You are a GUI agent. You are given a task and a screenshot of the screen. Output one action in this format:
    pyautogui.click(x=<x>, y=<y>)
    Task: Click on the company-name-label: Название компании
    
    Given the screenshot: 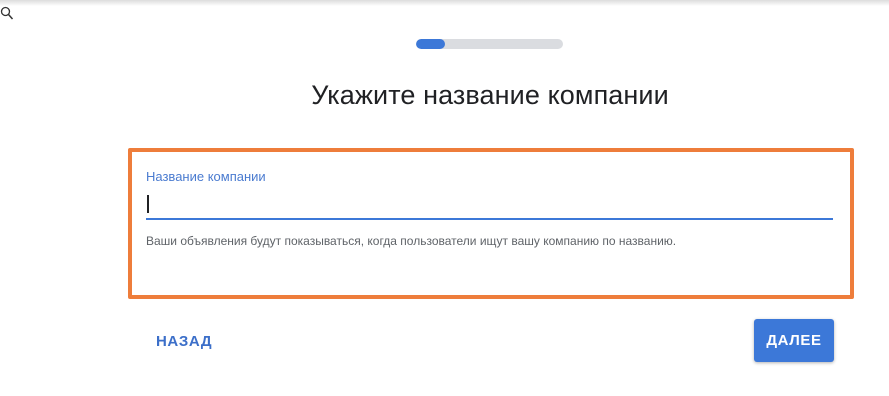 What is the action you would take?
    pyautogui.click(x=206, y=176)
    